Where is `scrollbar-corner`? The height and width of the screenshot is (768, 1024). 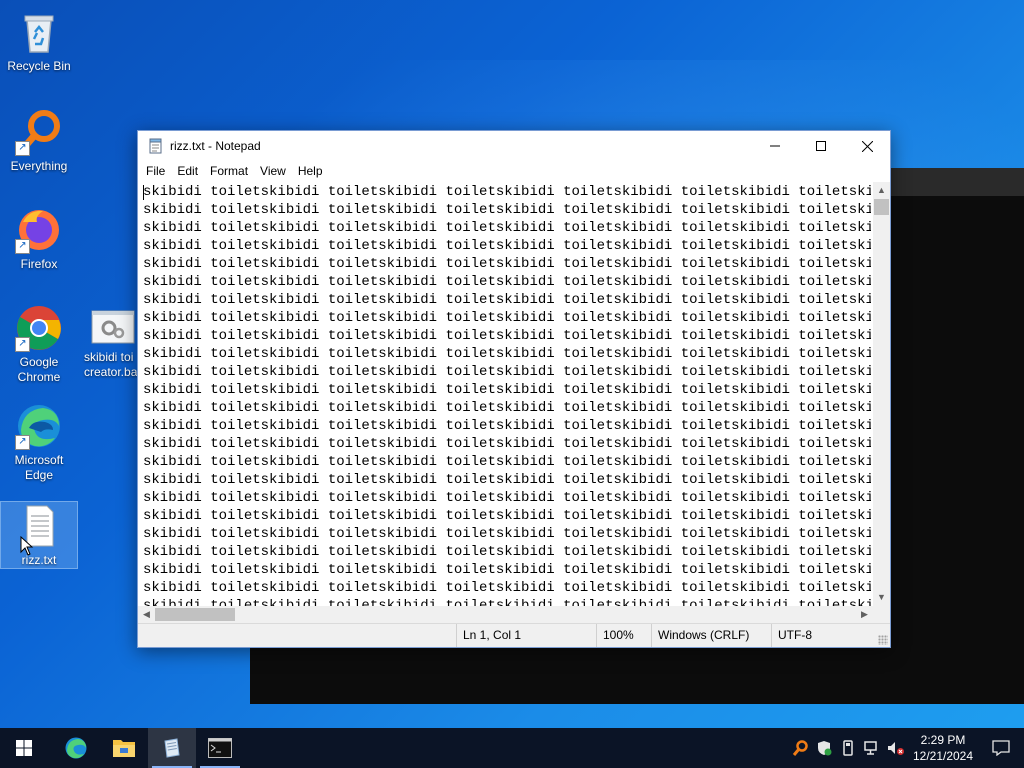
scrollbar-corner is located at coordinates (881, 614).